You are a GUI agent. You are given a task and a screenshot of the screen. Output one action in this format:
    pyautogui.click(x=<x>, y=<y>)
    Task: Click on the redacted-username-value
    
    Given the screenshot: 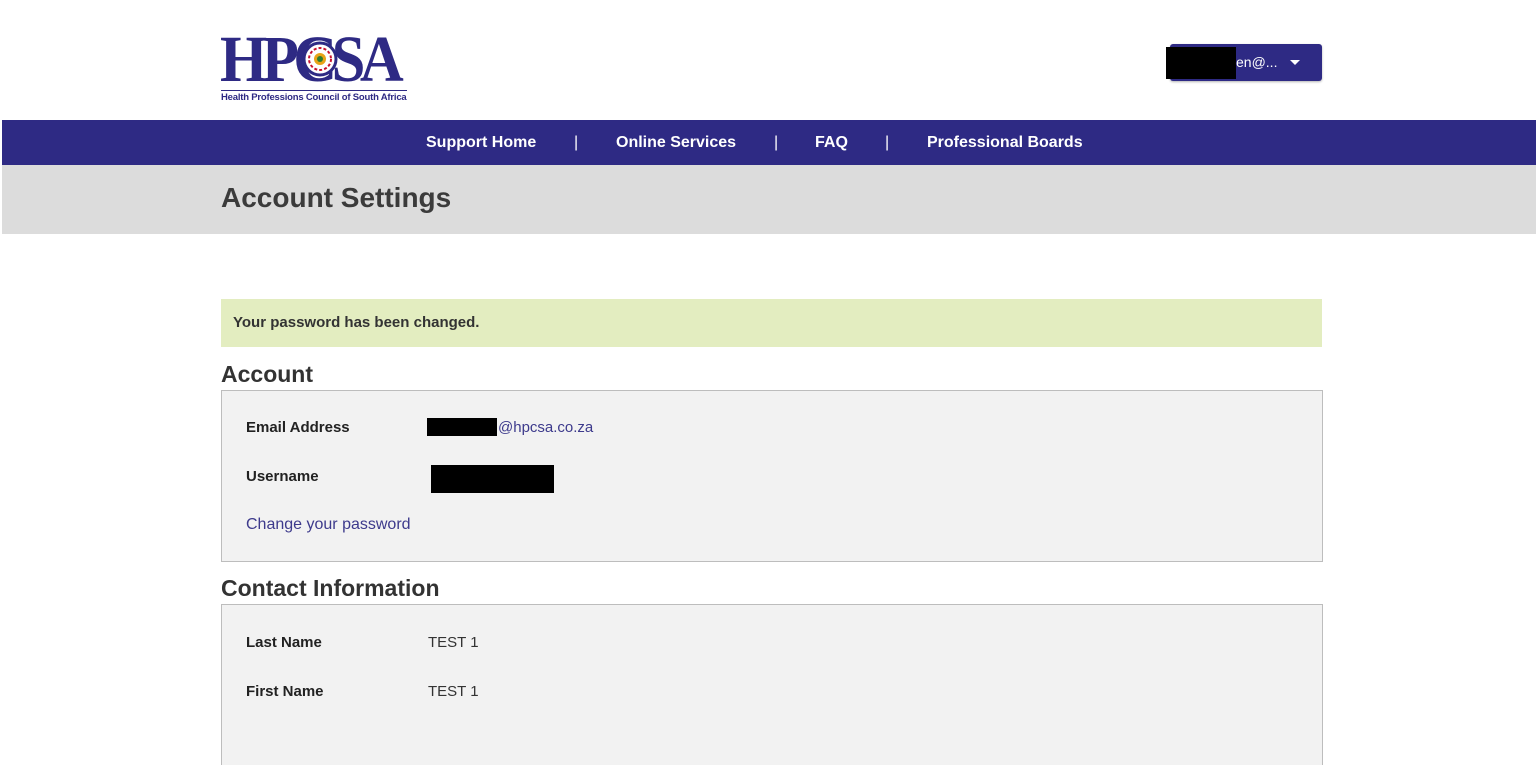 What is the action you would take?
    pyautogui.click(x=492, y=479)
    